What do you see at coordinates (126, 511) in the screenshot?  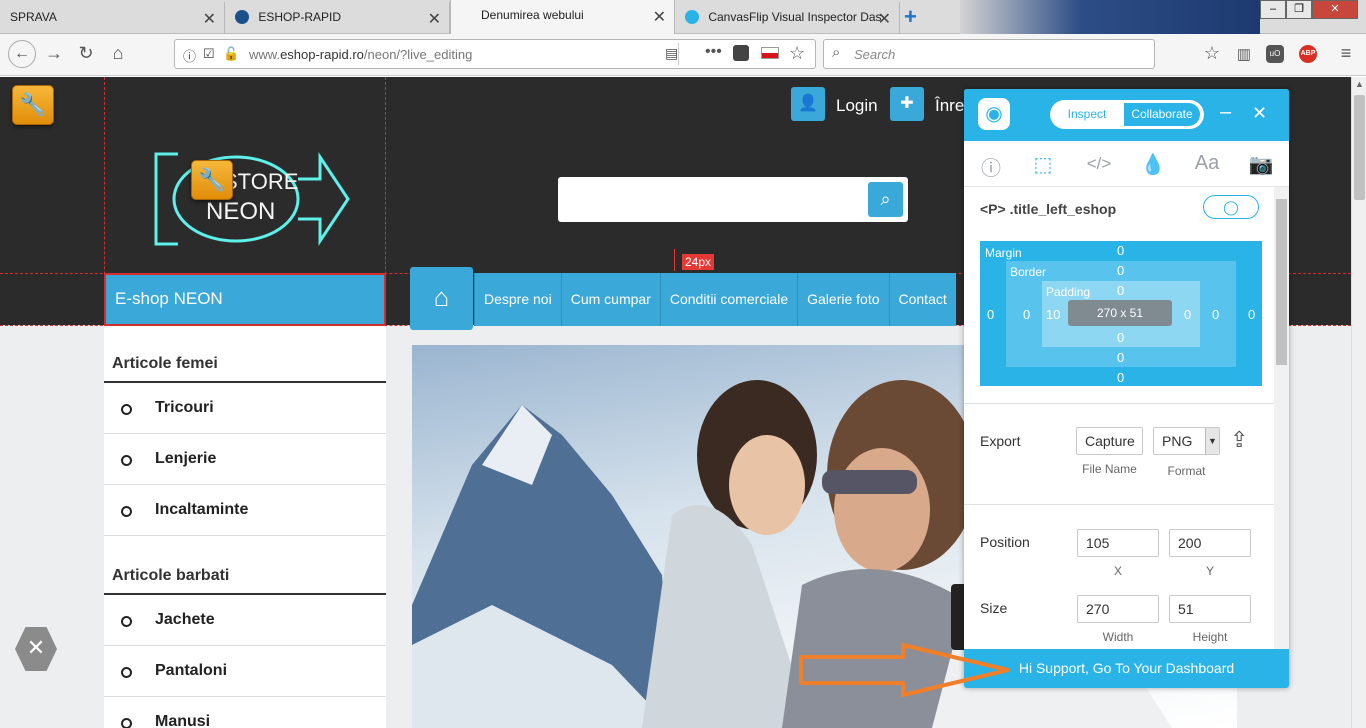 I see `bullet-icon` at bounding box center [126, 511].